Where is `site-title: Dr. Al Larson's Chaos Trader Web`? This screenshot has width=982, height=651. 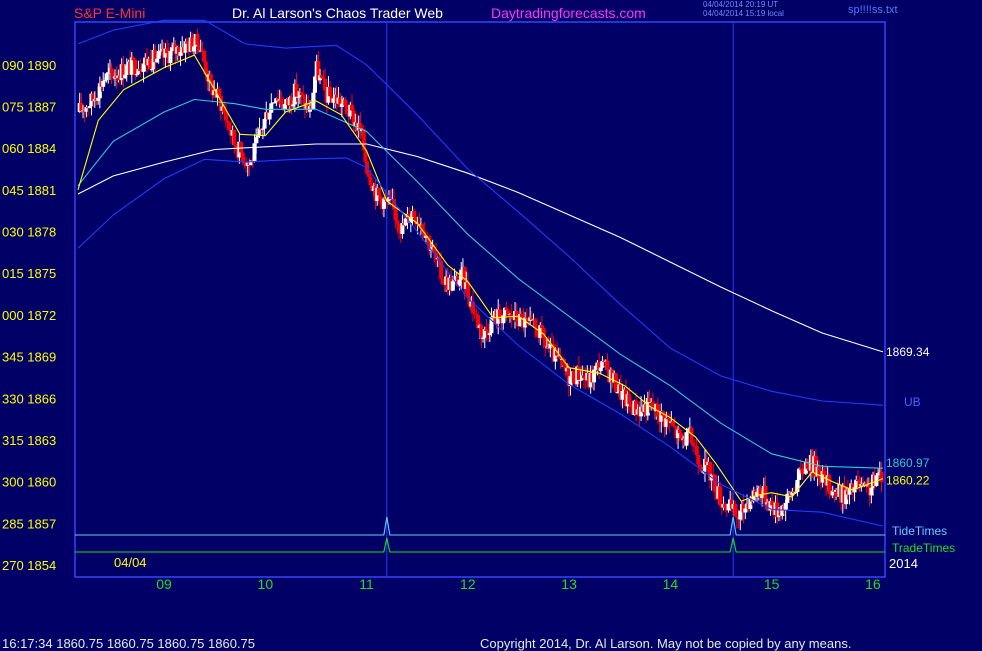
site-title: Dr. Al Larson's Chaos Trader Web is located at coordinates (337, 13).